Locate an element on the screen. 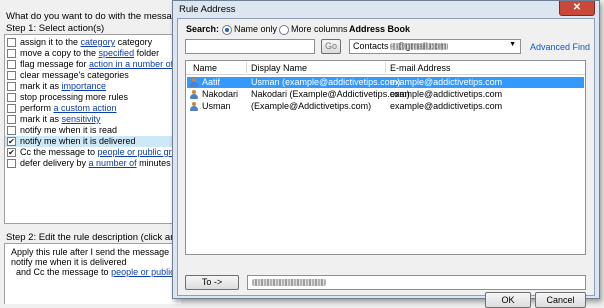 Image resolution: width=604 pixels, height=308 pixels. address-book-dropdown: Contacts - @gmail.com ▼ is located at coordinates (435, 46).